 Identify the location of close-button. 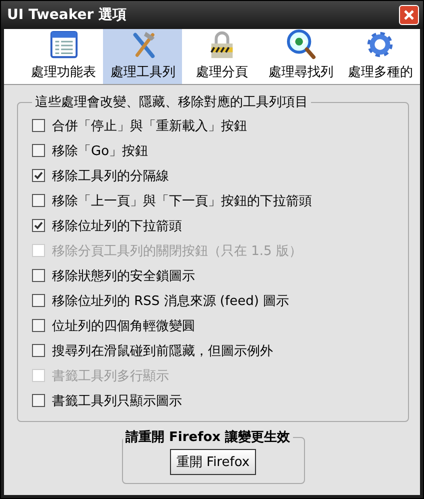
(409, 15).